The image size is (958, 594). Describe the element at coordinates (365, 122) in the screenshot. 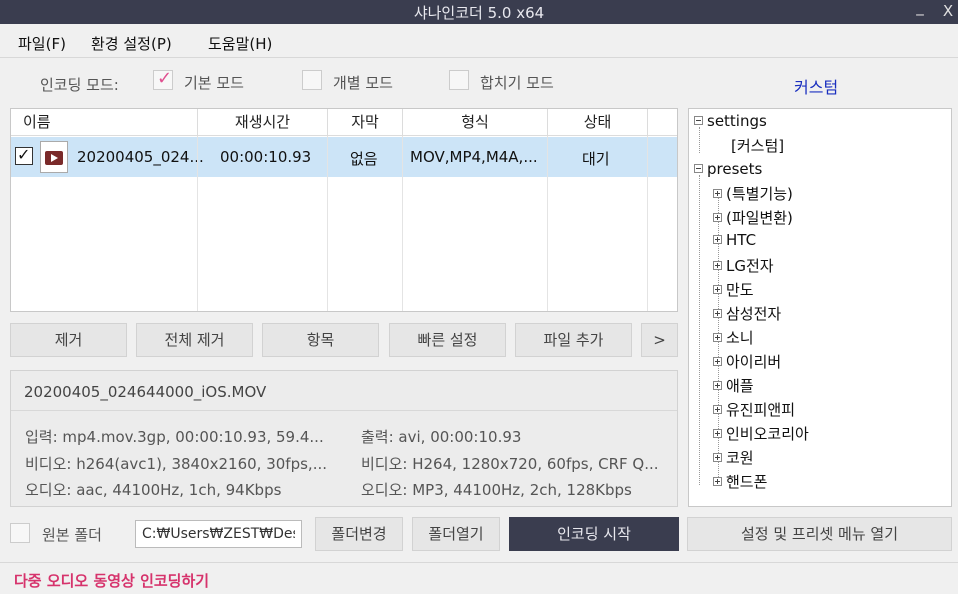

I see `column-subtitle: 자막` at that location.